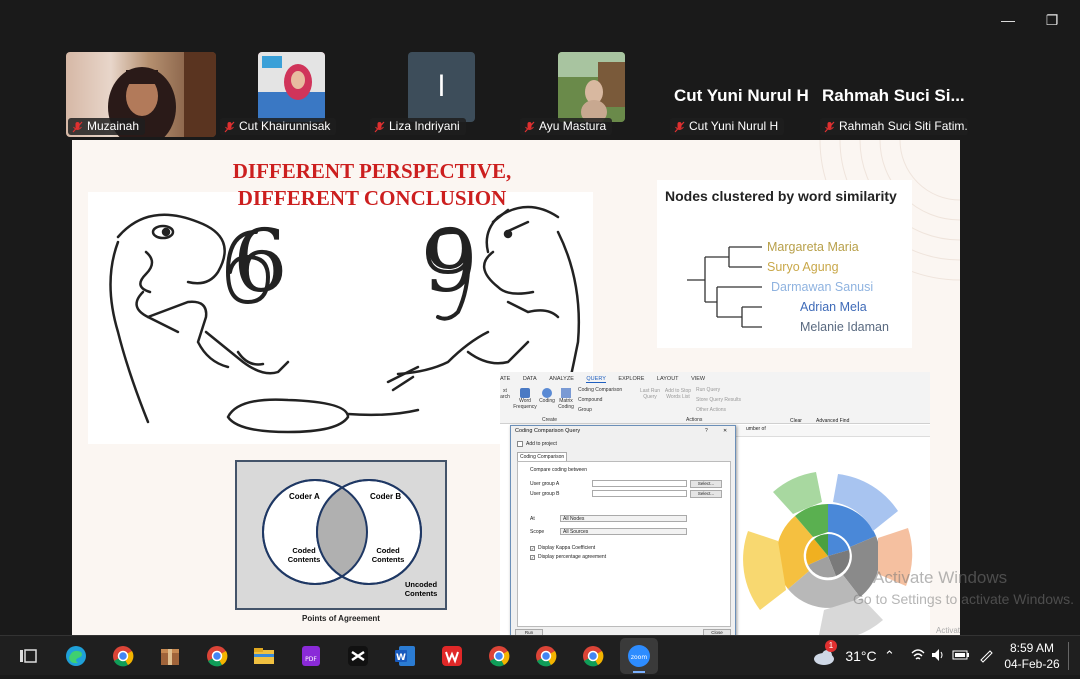 The width and height of the screenshot is (1080, 679). What do you see at coordinates (452, 656) in the screenshot?
I see `wps-icon` at bounding box center [452, 656].